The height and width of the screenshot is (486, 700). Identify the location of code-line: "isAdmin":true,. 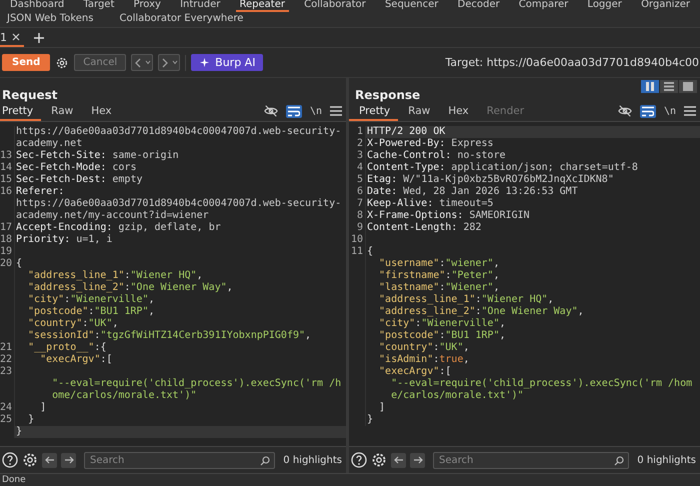
(424, 360).